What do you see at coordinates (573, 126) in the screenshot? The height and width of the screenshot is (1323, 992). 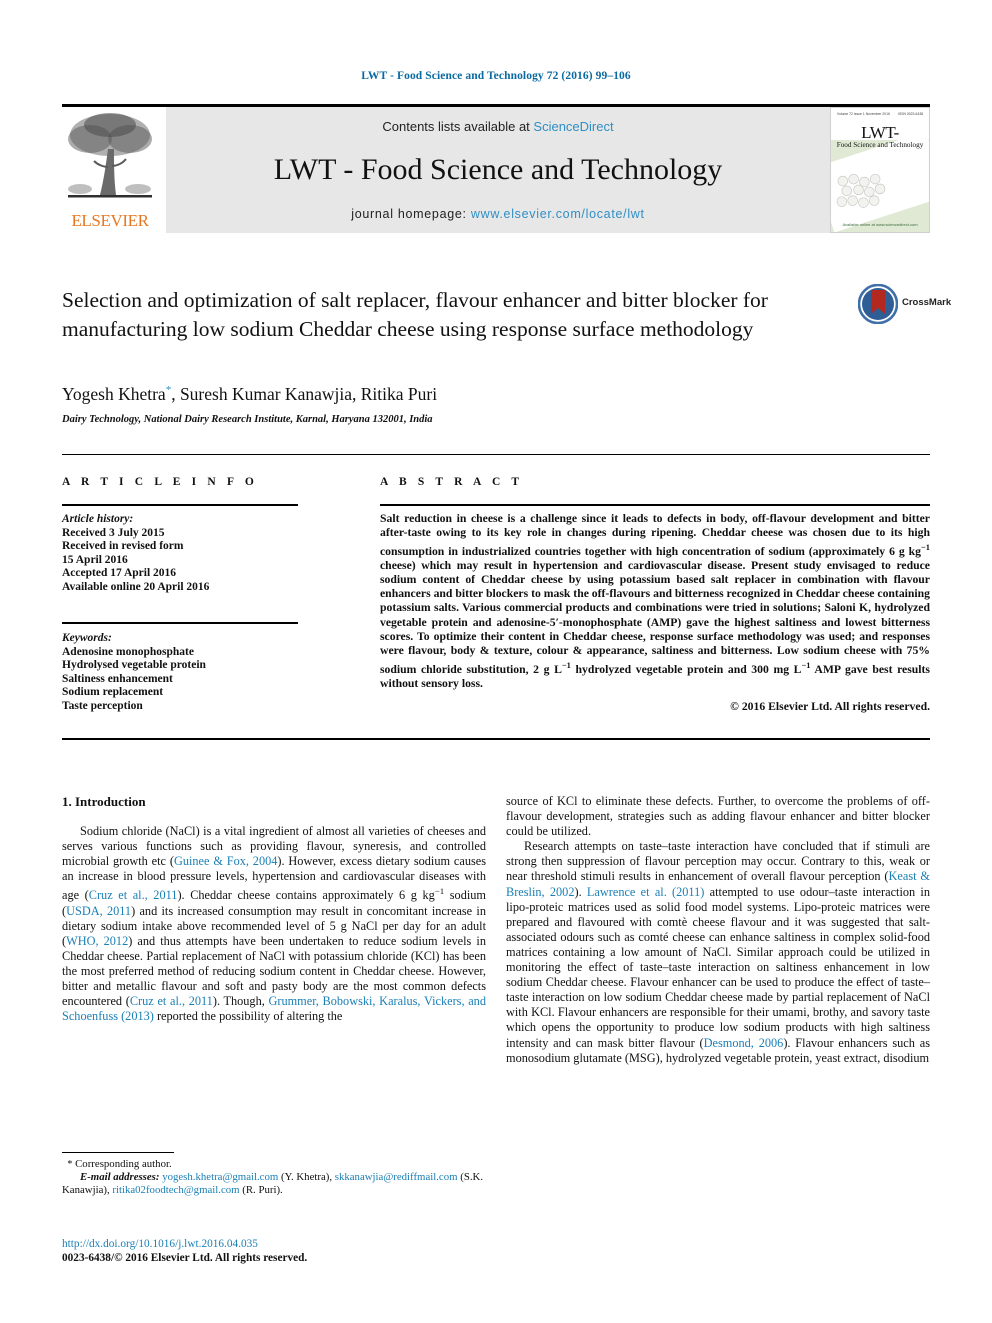 I see `sciencedirect-link: ScienceDirect` at bounding box center [573, 126].